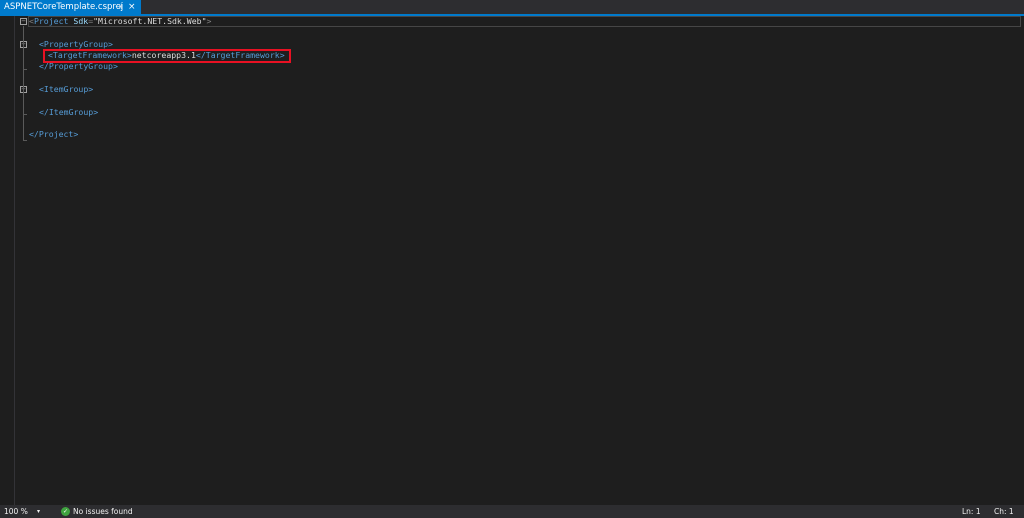 The height and width of the screenshot is (518, 1024). I want to click on document-tab: ASPNETCoreTemplate.csproj ⊣ ×, so click(70, 7).